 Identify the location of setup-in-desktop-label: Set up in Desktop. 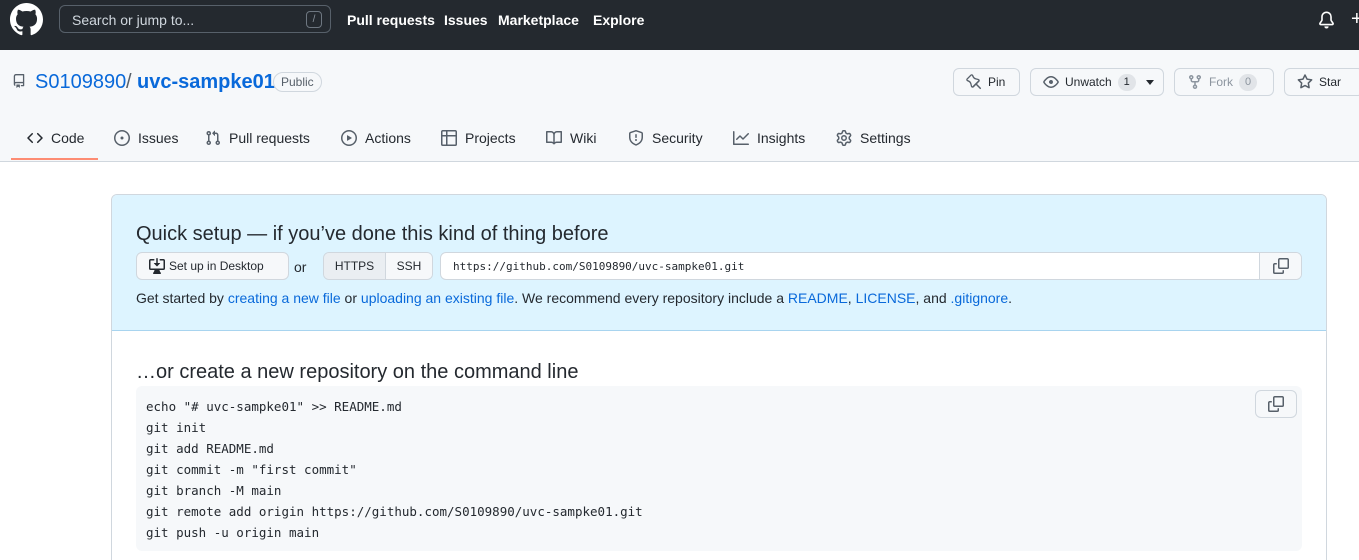
(216, 266).